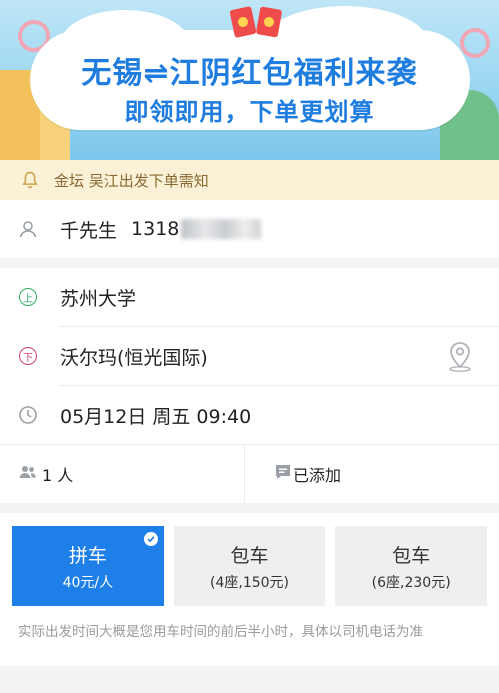  I want to click on passenger-count-cell: 1 人, so click(122, 474).